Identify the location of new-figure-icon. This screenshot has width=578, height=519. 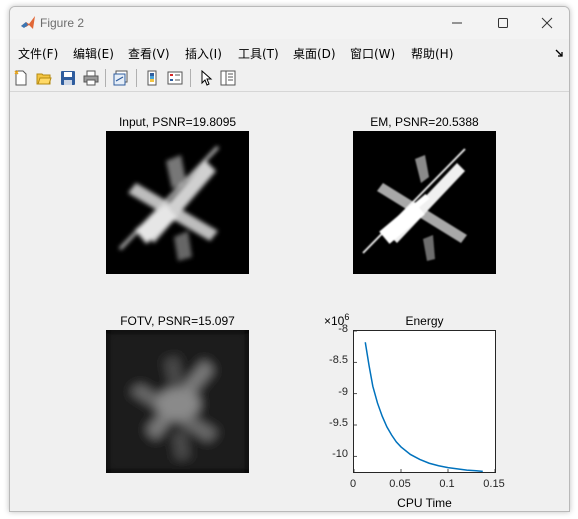
(21, 78).